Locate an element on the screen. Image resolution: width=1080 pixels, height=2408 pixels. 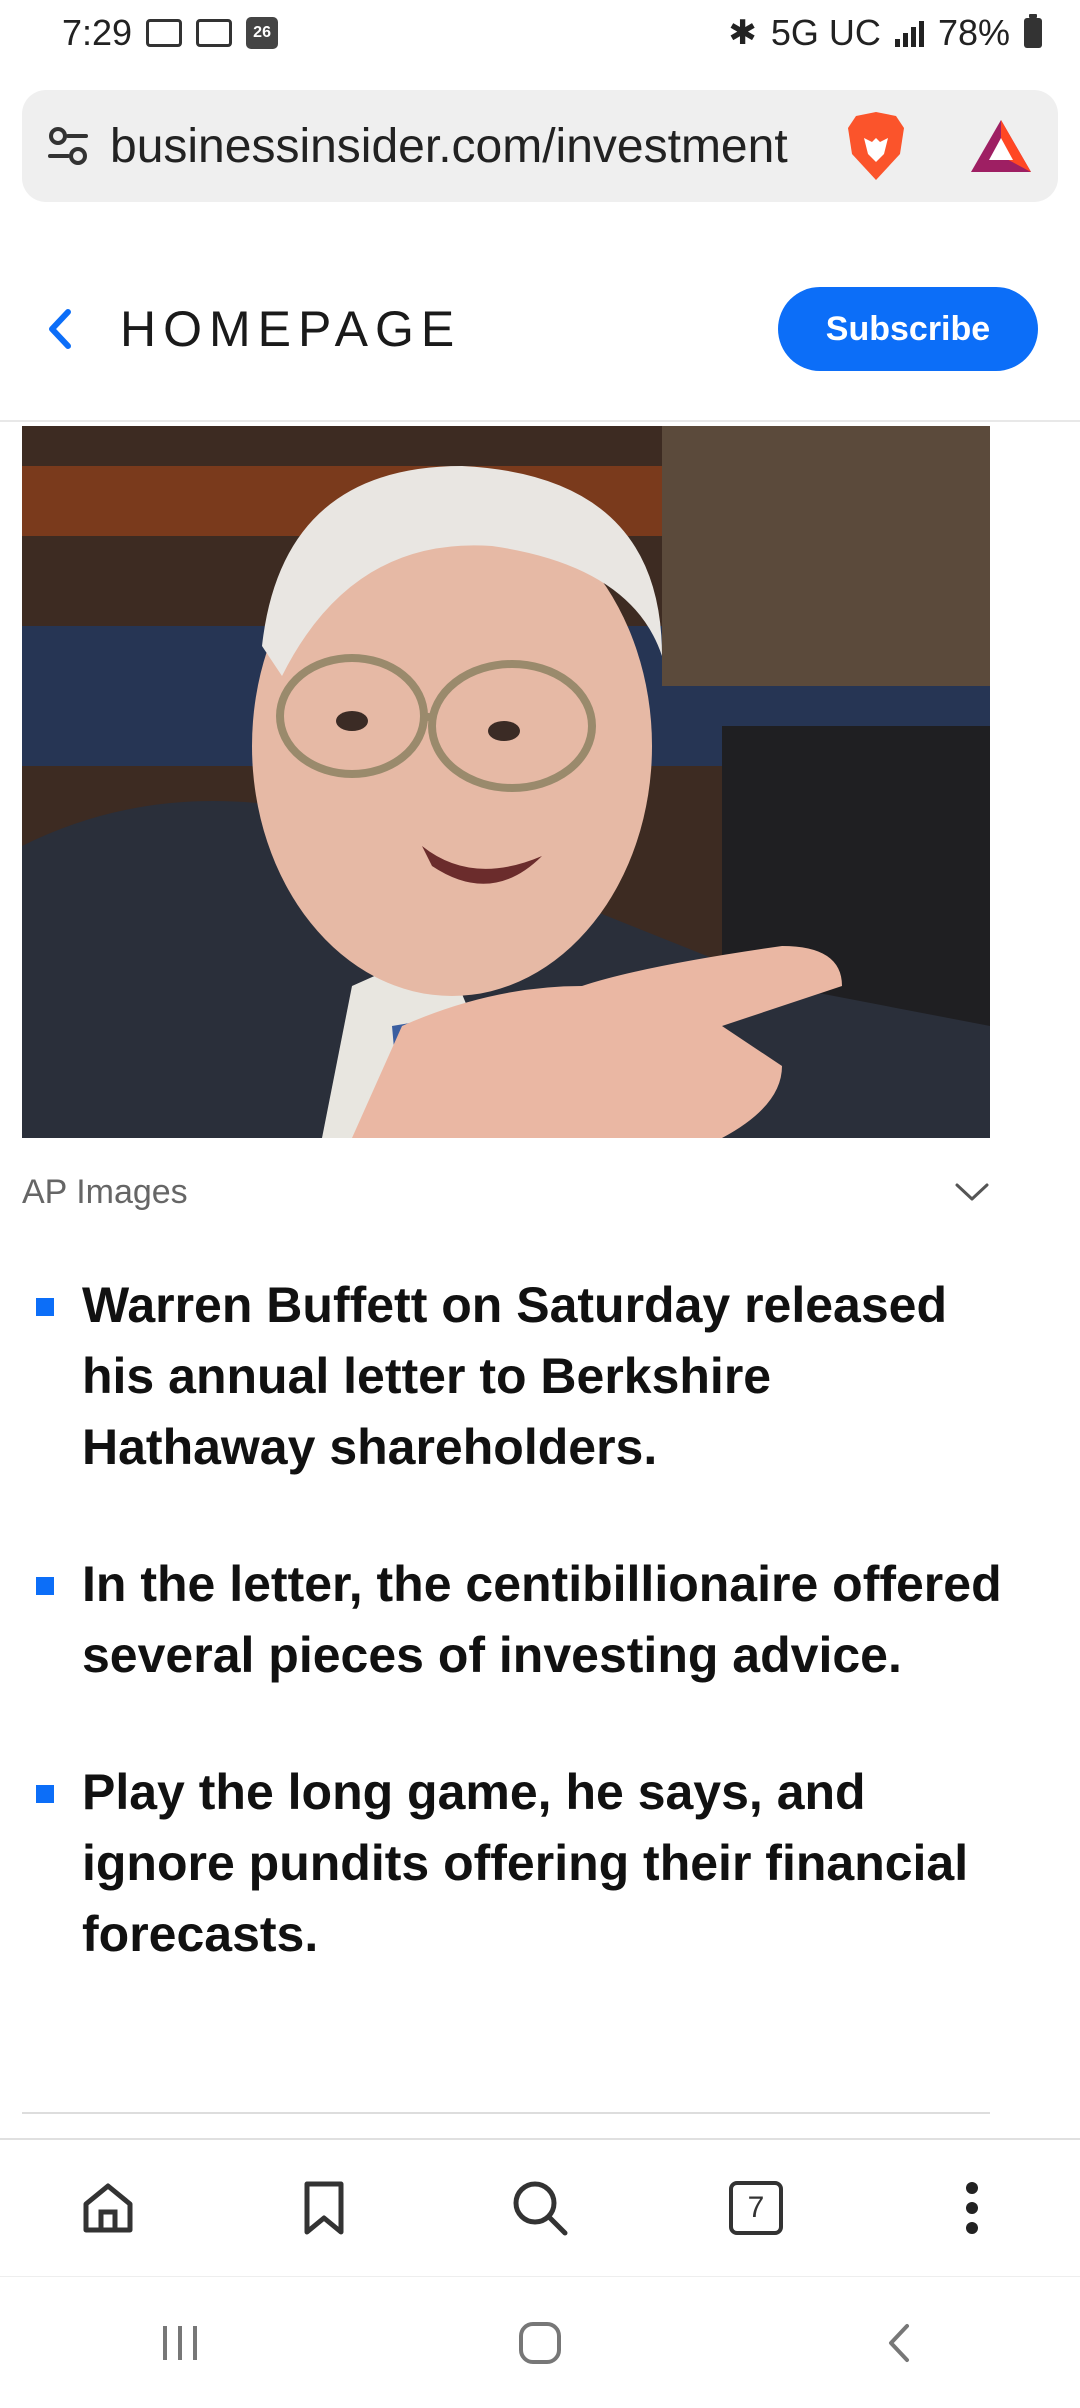
recent-apps-icon is located at coordinates (180, 2343).